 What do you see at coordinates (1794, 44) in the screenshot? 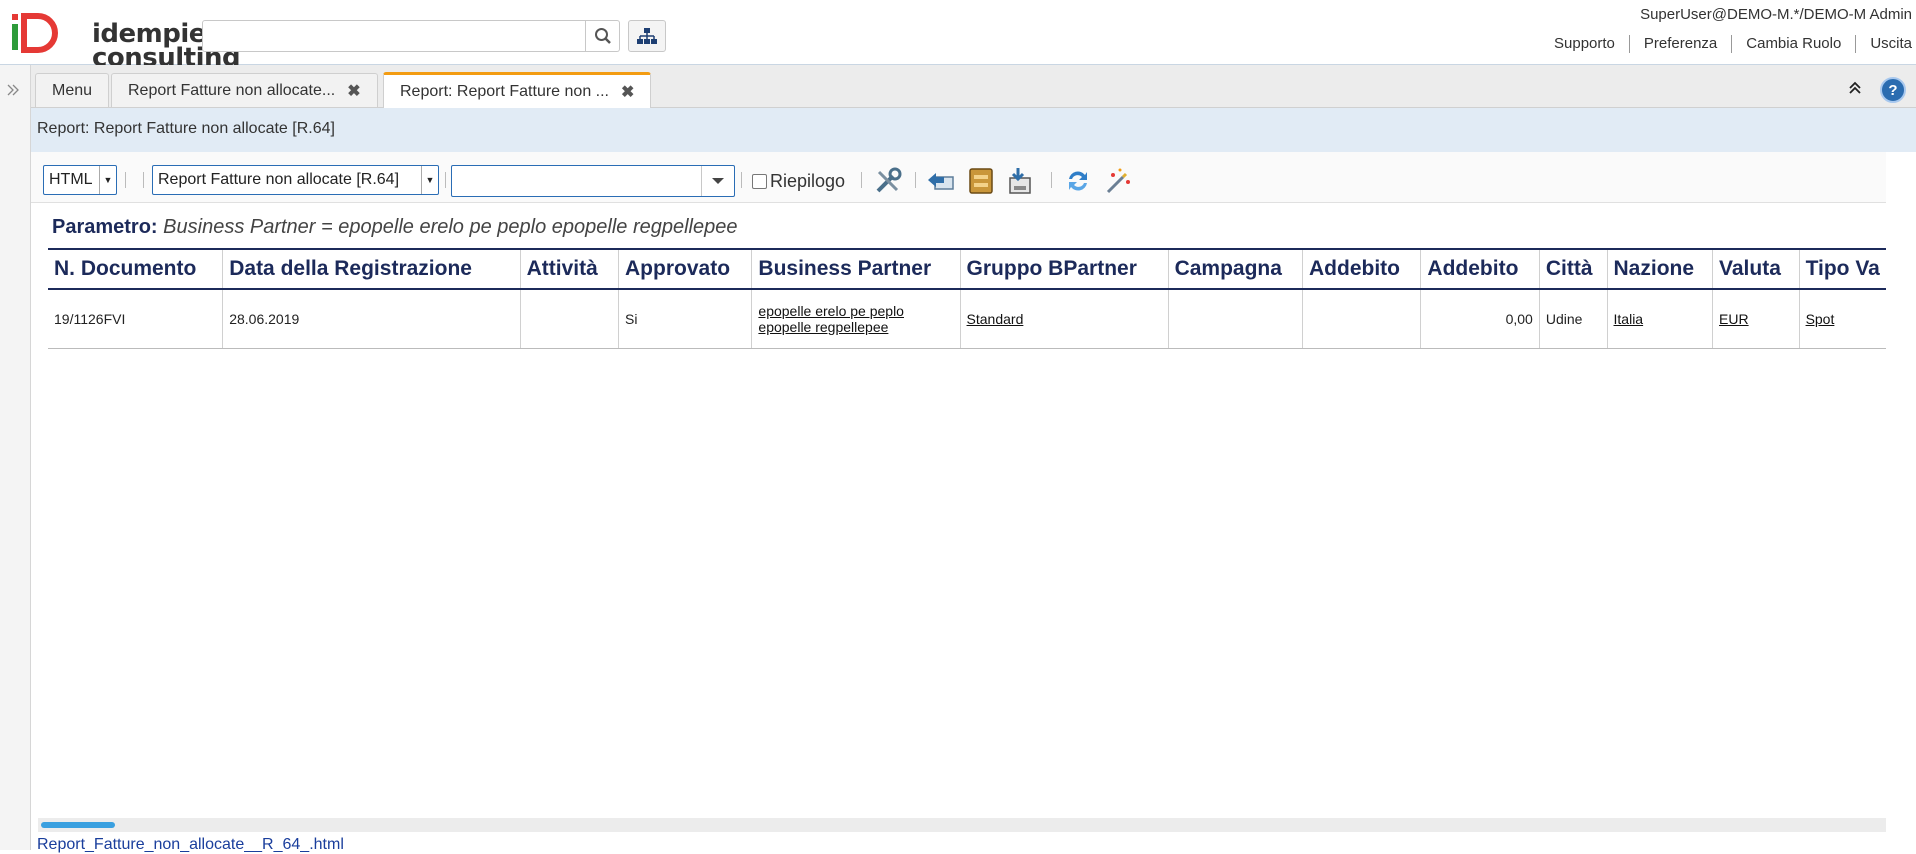
I see `link-cambia-ruolo: Cambia Ruolo` at bounding box center [1794, 44].